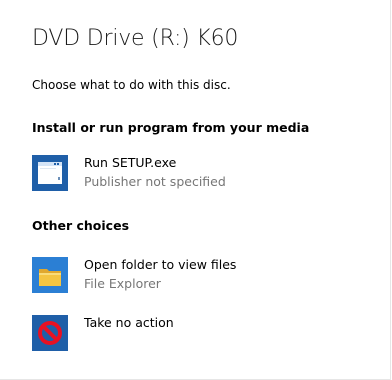 The width and height of the screenshot is (392, 380). What do you see at coordinates (131, 85) in the screenshot?
I see `prompt-text: Choose what to do with this disc.` at bounding box center [131, 85].